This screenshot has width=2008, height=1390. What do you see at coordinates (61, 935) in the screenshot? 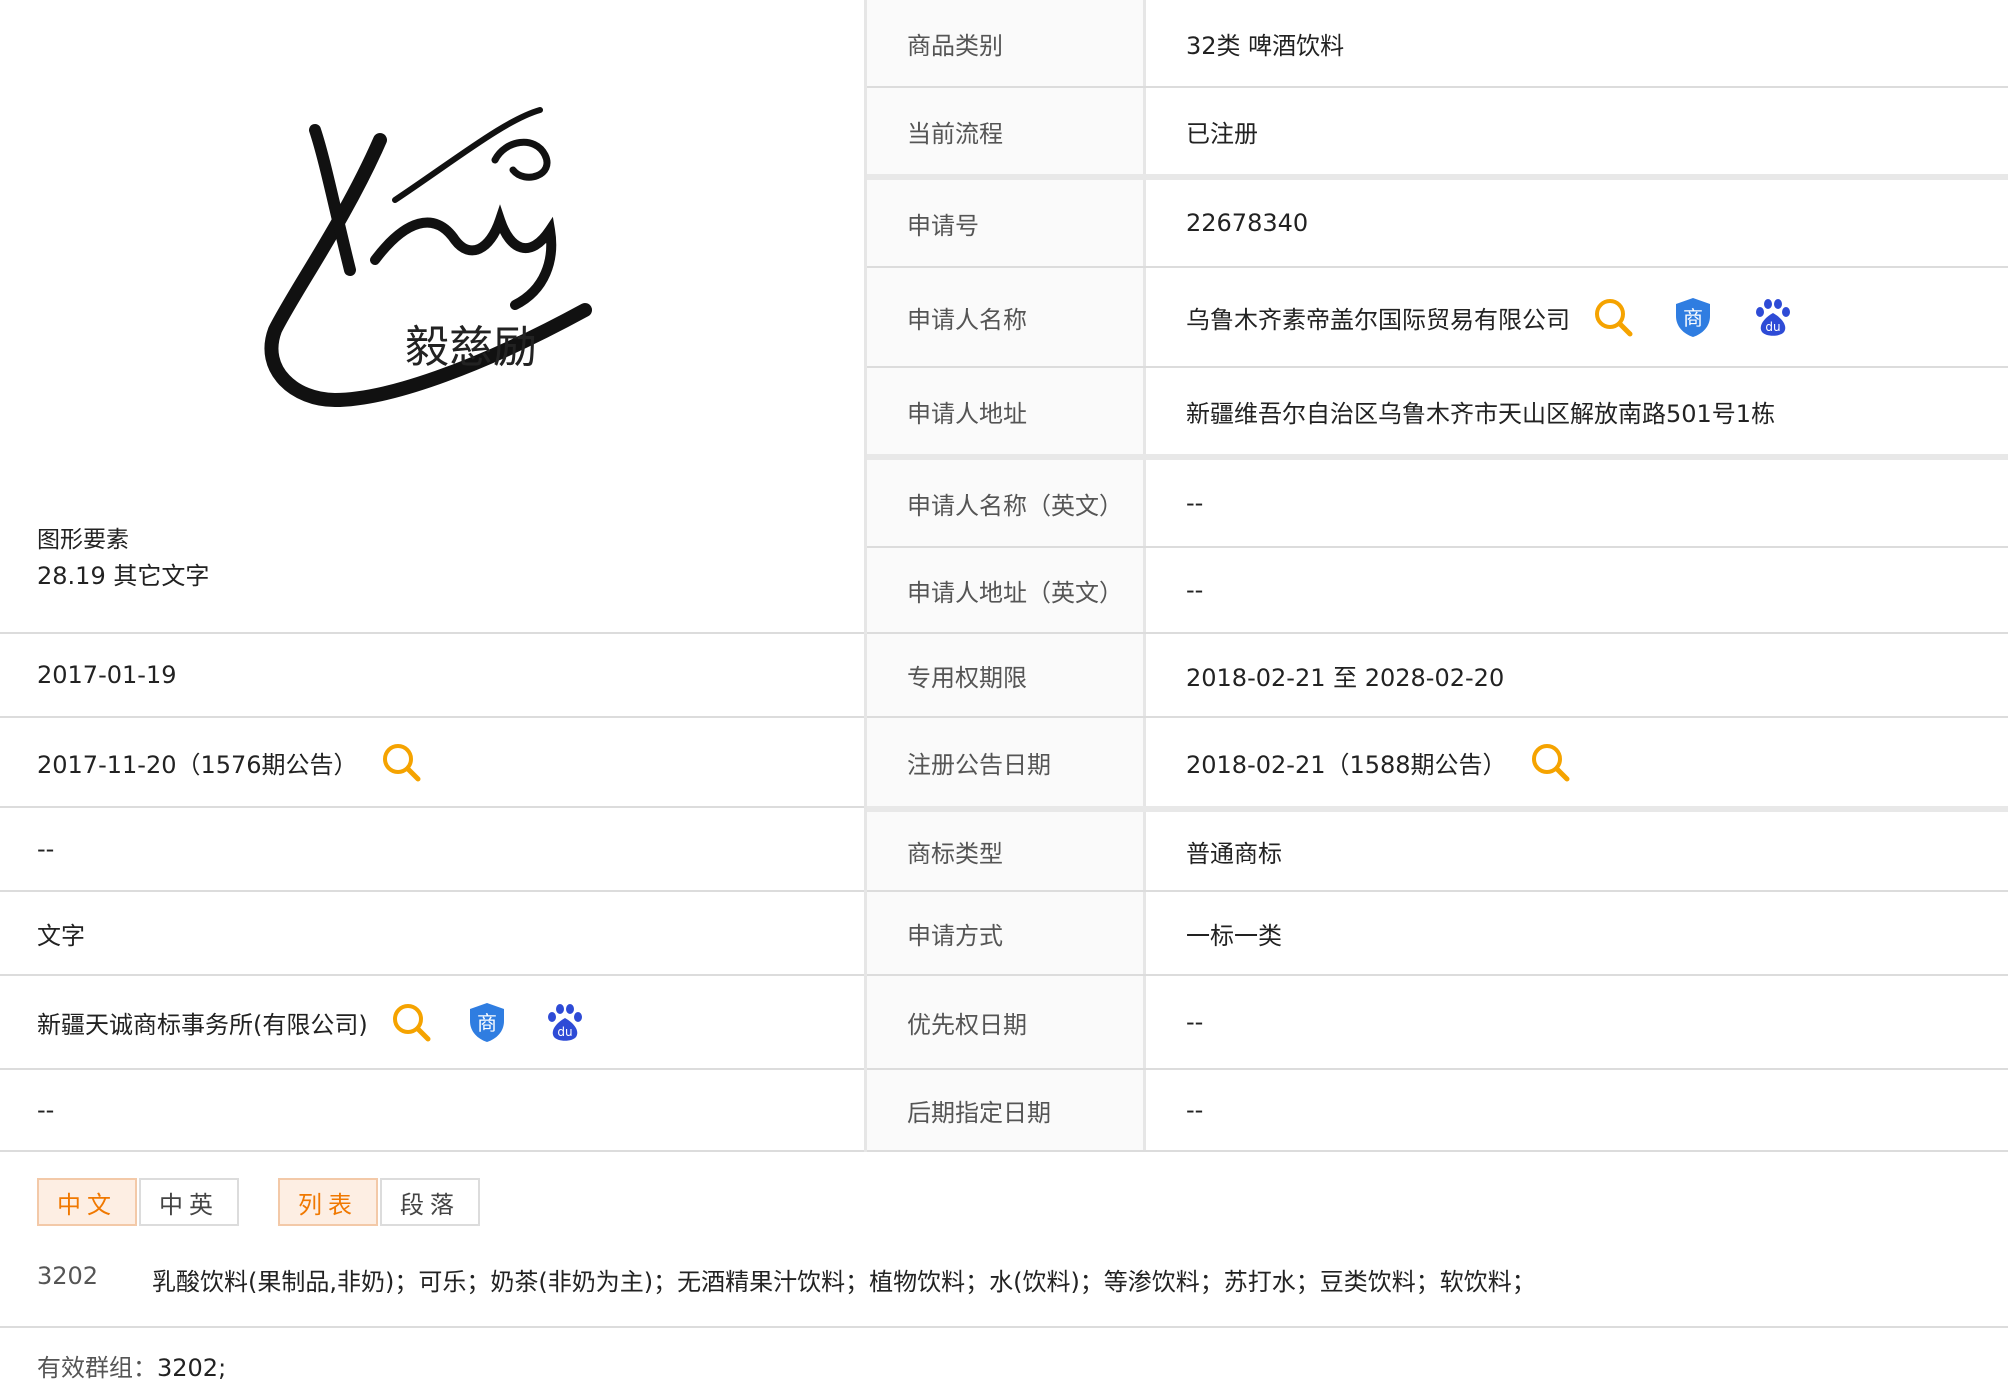
I see `trademark-form-value: 文字` at bounding box center [61, 935].